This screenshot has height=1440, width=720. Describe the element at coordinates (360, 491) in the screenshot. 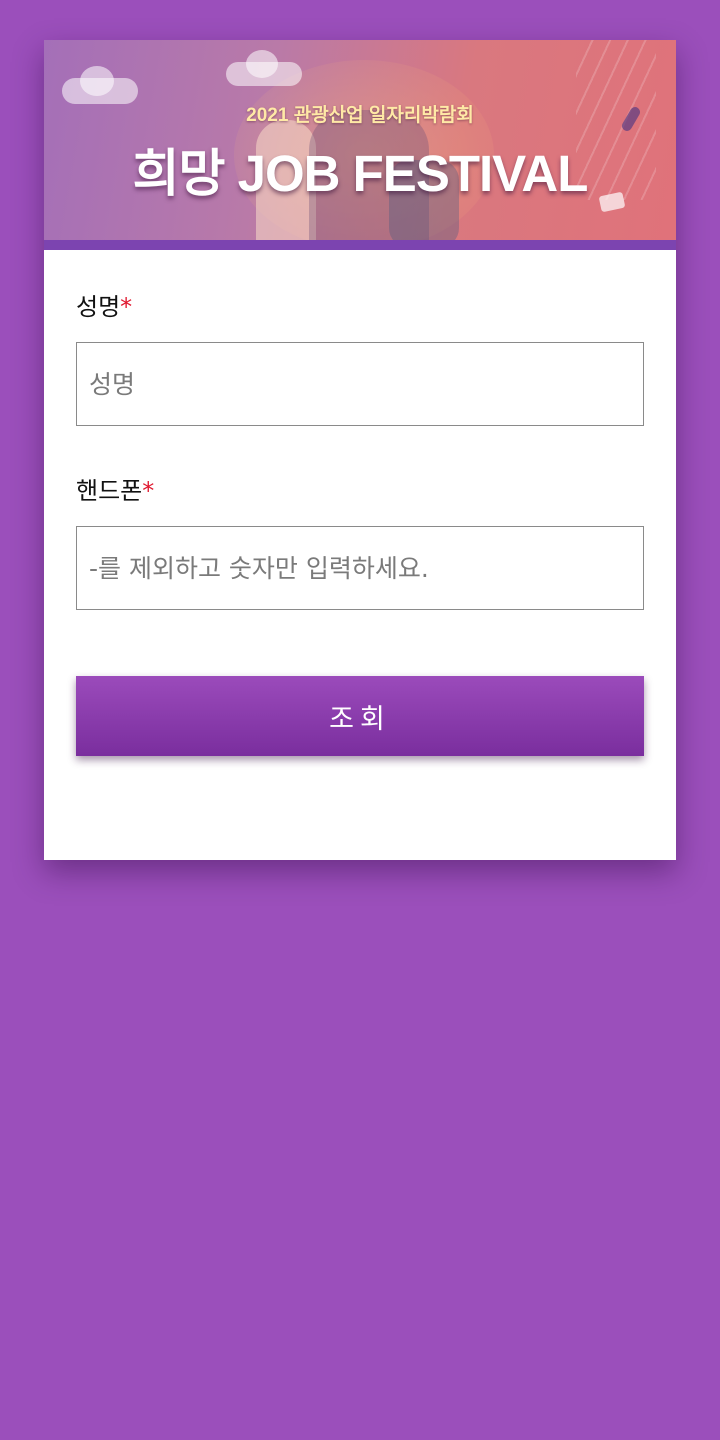

I see `phone-label: 핸드폰*` at that location.